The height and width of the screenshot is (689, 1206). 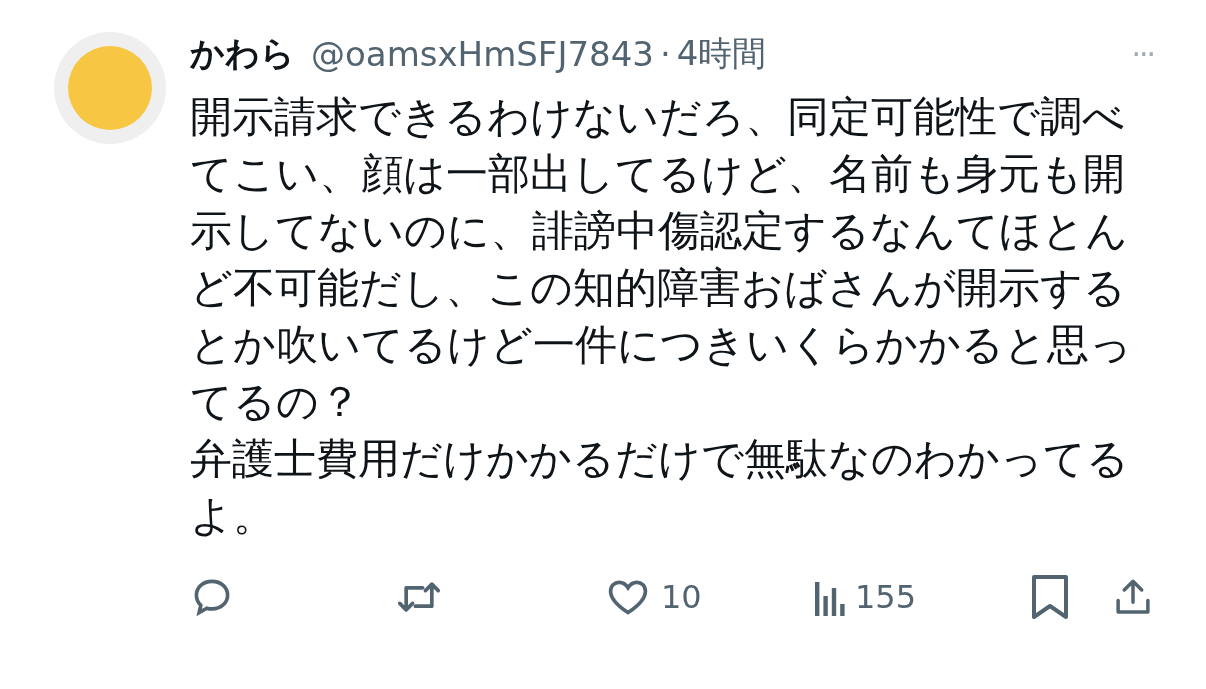 What do you see at coordinates (886, 597) in the screenshot?
I see `view-count: 155` at bounding box center [886, 597].